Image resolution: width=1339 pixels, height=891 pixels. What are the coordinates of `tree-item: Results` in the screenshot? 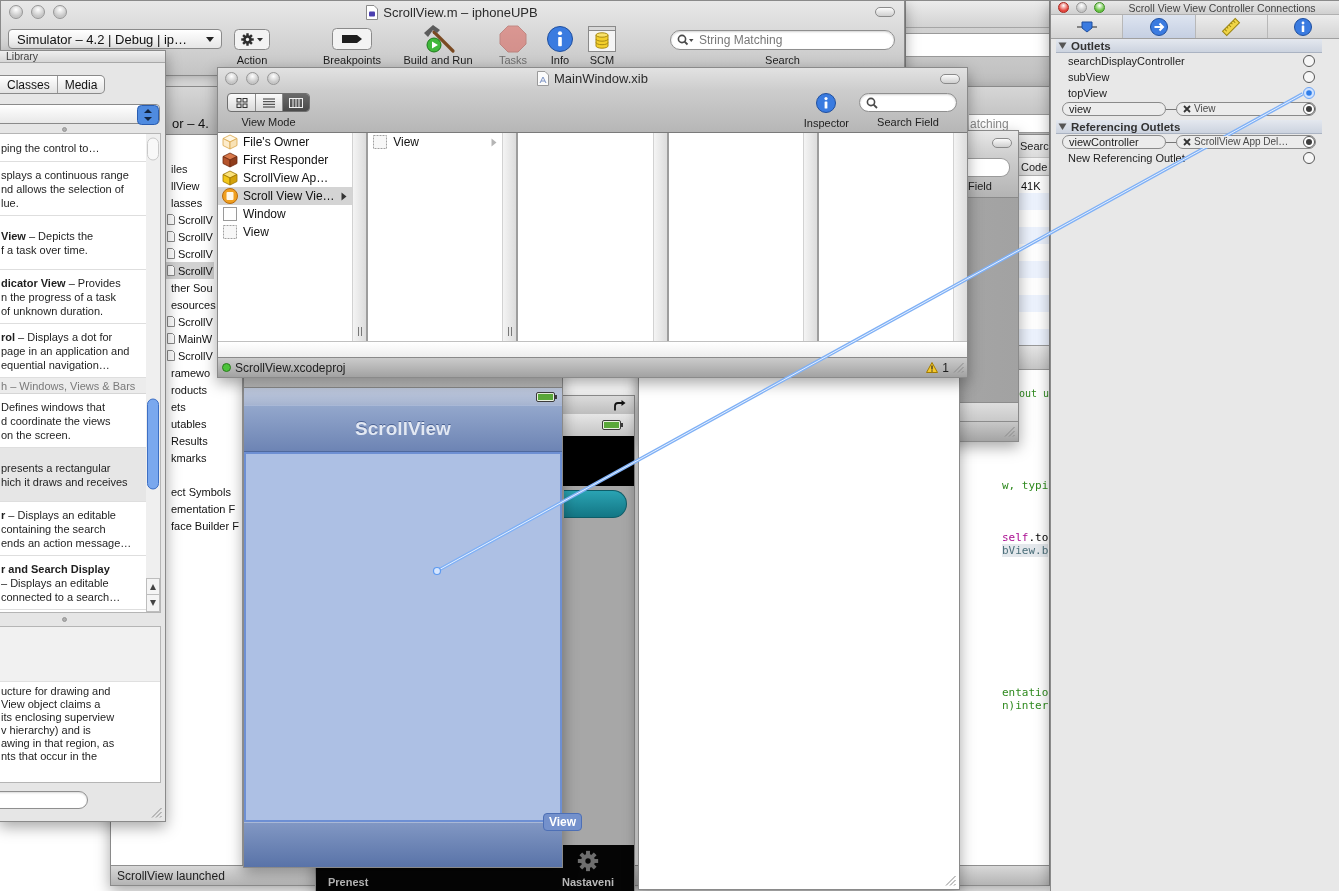 It's located at (187, 440).